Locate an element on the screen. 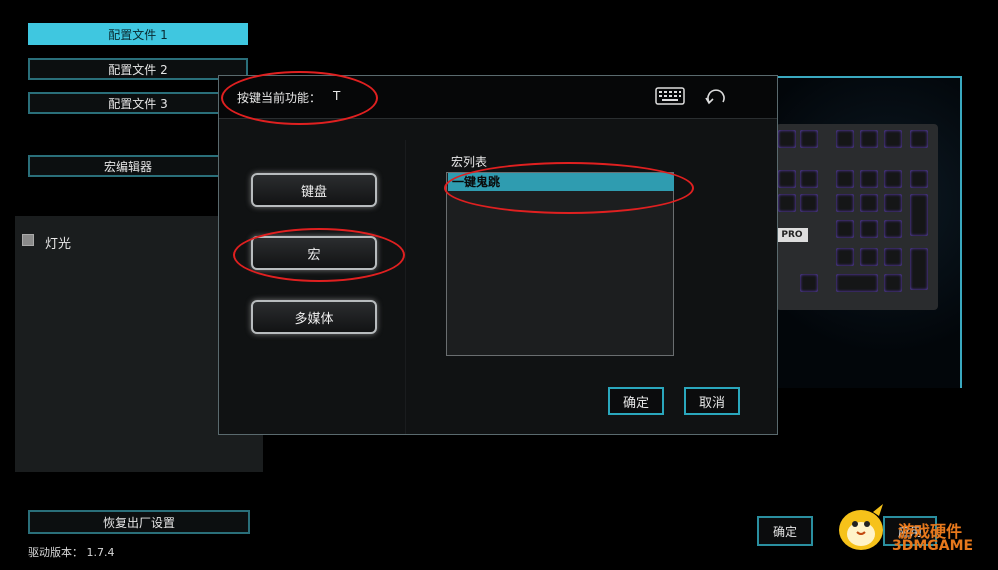 This screenshot has height=570, width=998. lighting-checkbox is located at coordinates (28, 240).